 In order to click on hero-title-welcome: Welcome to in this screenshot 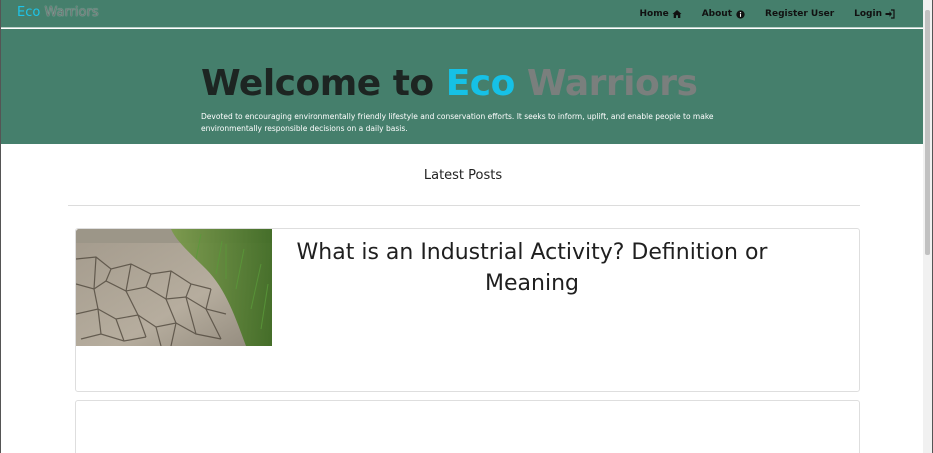, I will do `click(317, 83)`.